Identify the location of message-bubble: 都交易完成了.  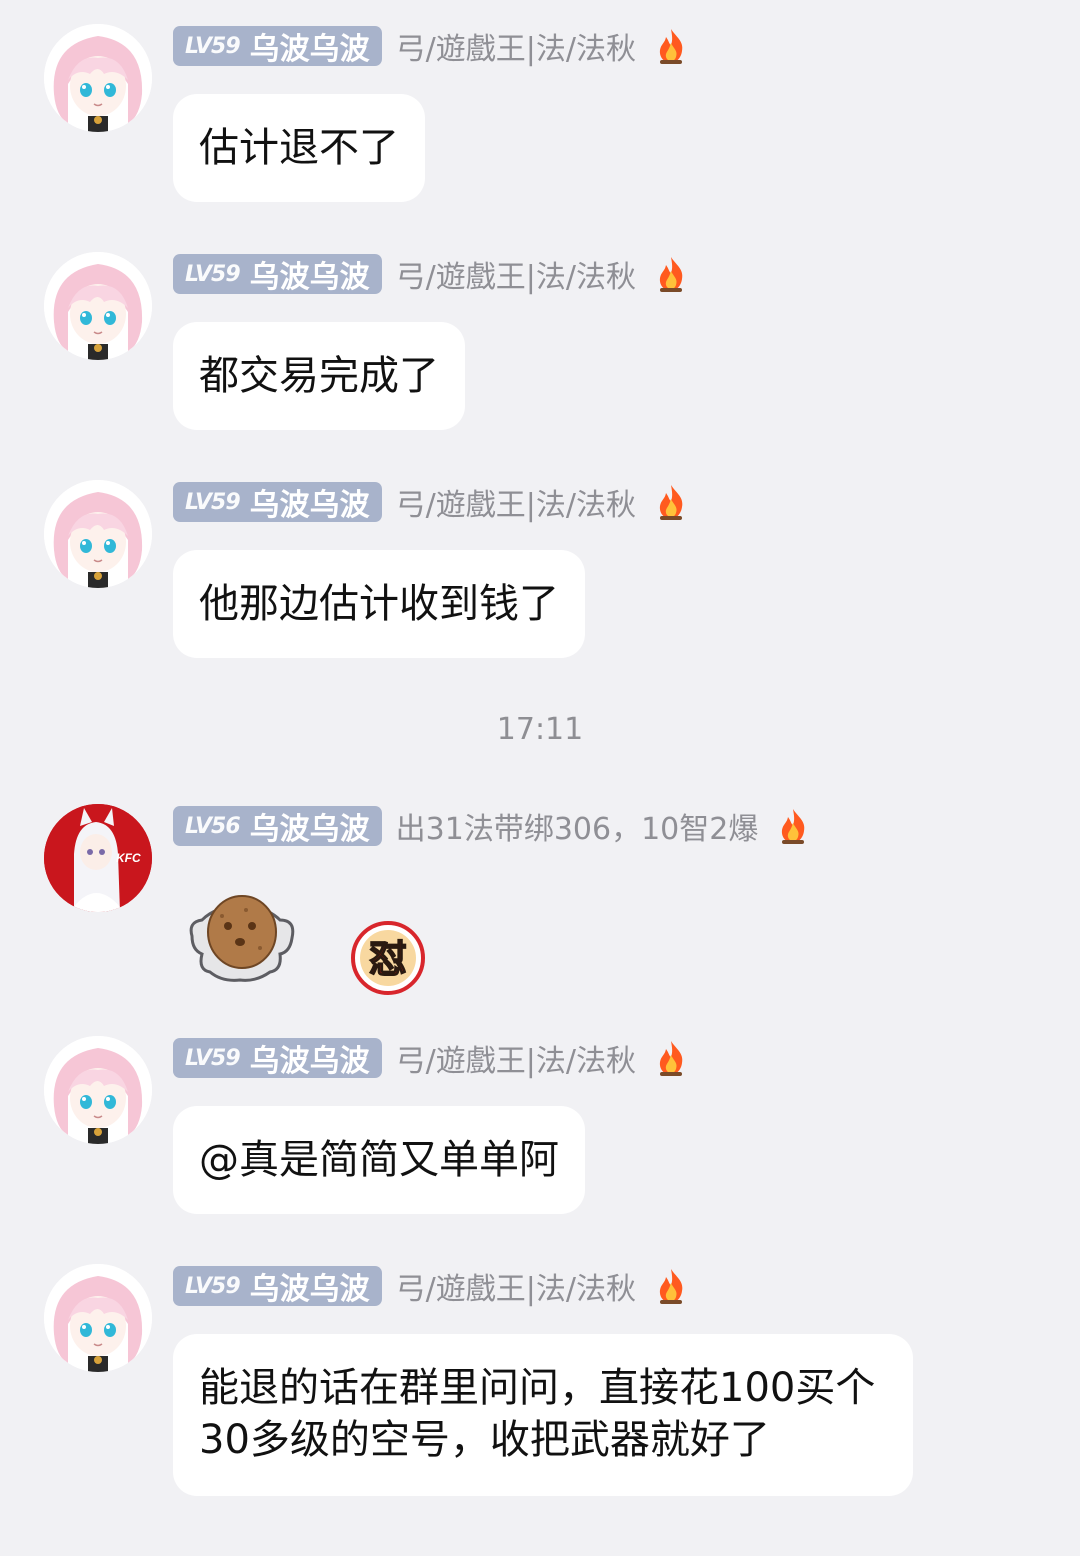
(319, 376).